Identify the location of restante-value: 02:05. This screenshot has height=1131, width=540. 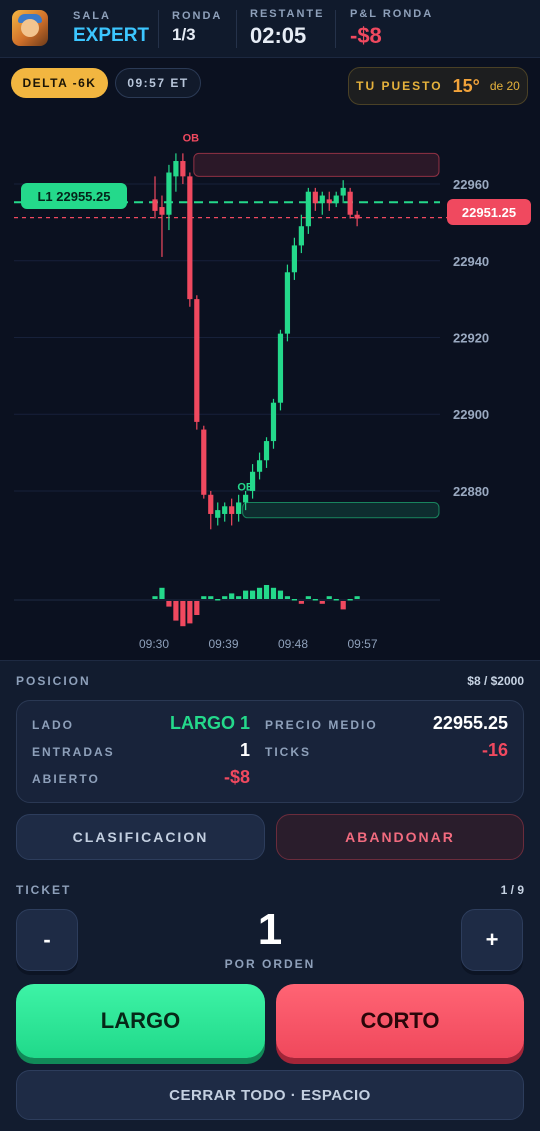
(278, 35).